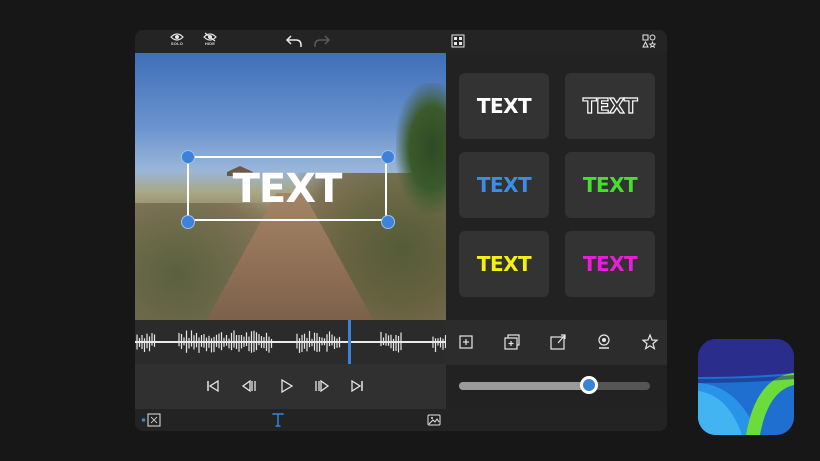 Image resolution: width=820 pixels, height=461 pixels. Describe the element at coordinates (188, 222) in the screenshot. I see `resize-handle-bottom-left` at that location.